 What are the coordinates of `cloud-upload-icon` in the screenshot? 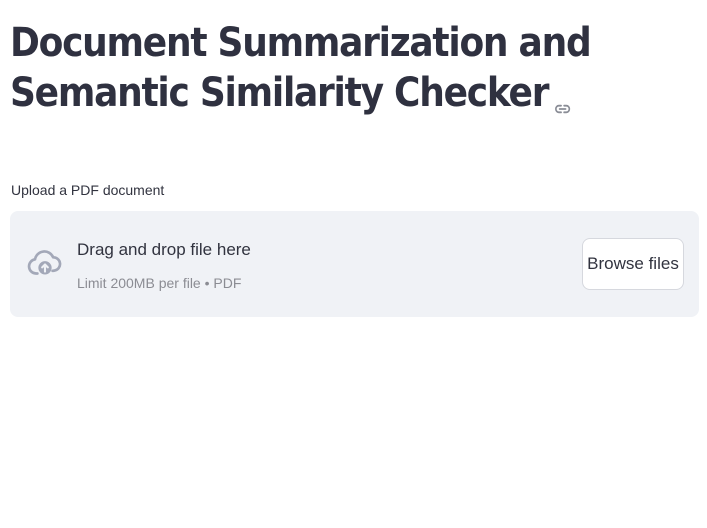 It's located at (45, 264).